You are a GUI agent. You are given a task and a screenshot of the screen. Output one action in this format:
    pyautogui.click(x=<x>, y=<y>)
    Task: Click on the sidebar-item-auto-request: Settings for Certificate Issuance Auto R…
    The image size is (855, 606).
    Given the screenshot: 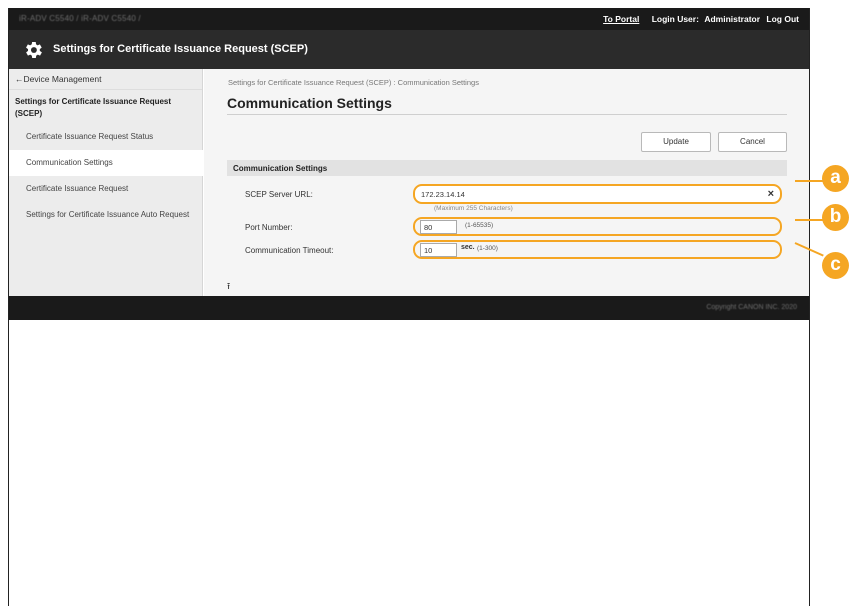 What is the action you would take?
    pyautogui.click(x=105, y=215)
    